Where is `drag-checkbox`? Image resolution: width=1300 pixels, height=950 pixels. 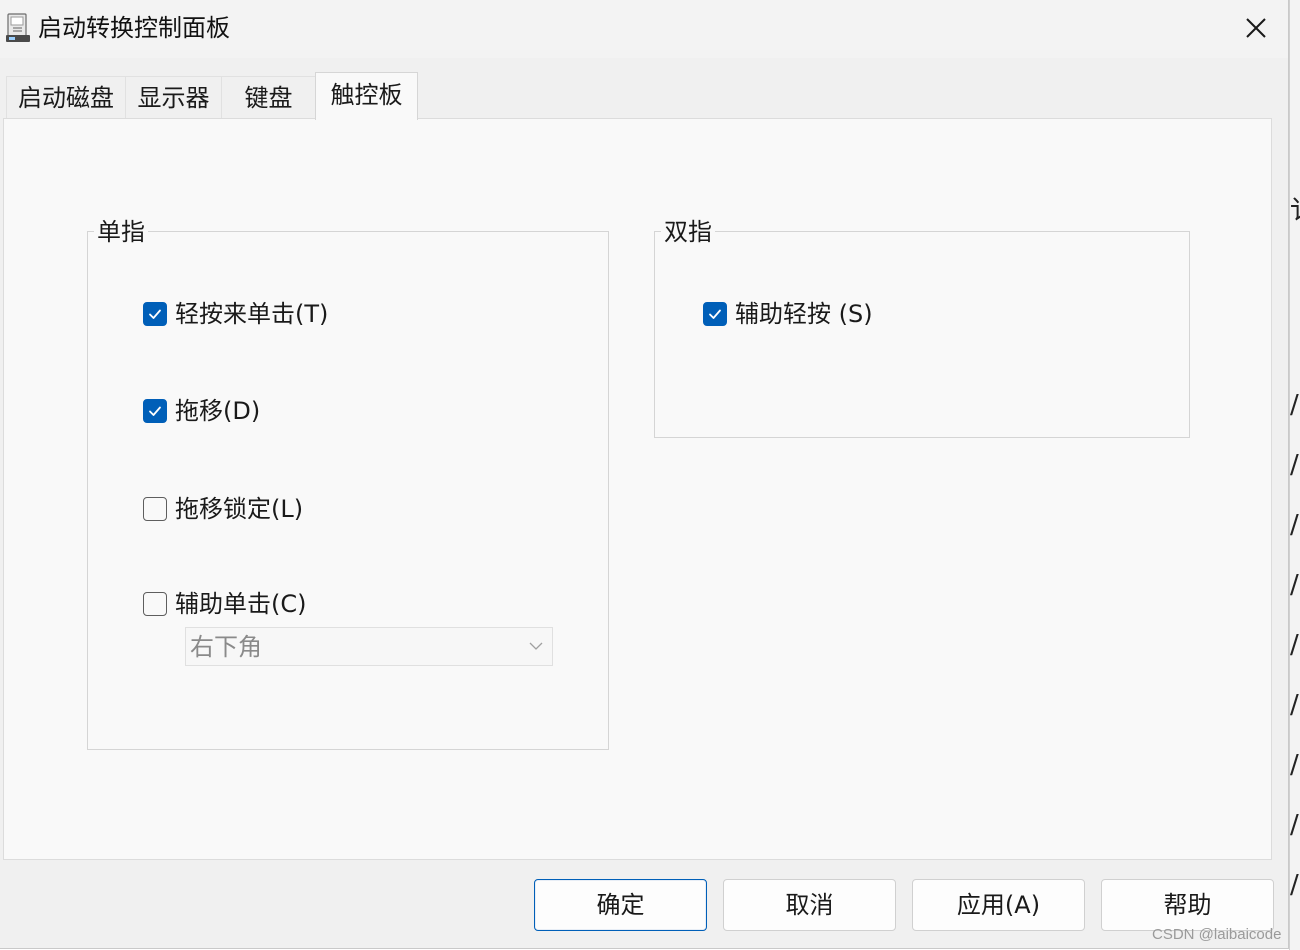 drag-checkbox is located at coordinates (155, 411).